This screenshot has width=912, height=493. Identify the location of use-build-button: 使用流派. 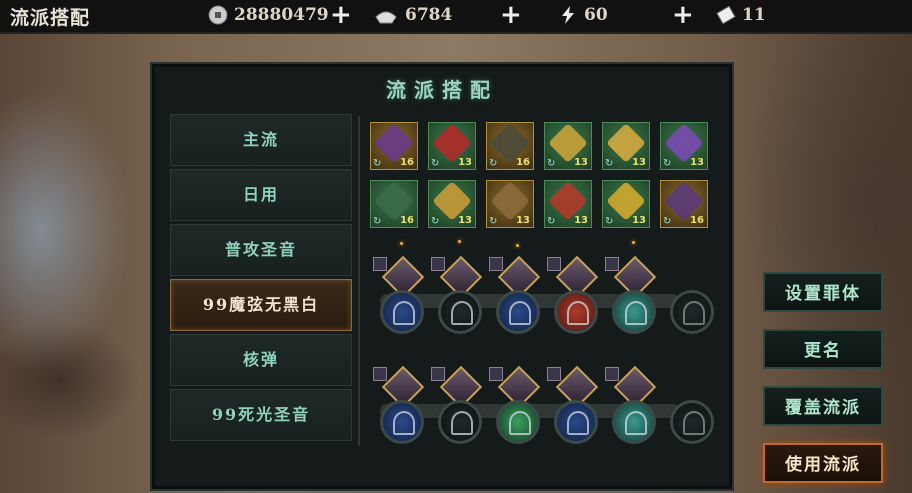
(823, 463).